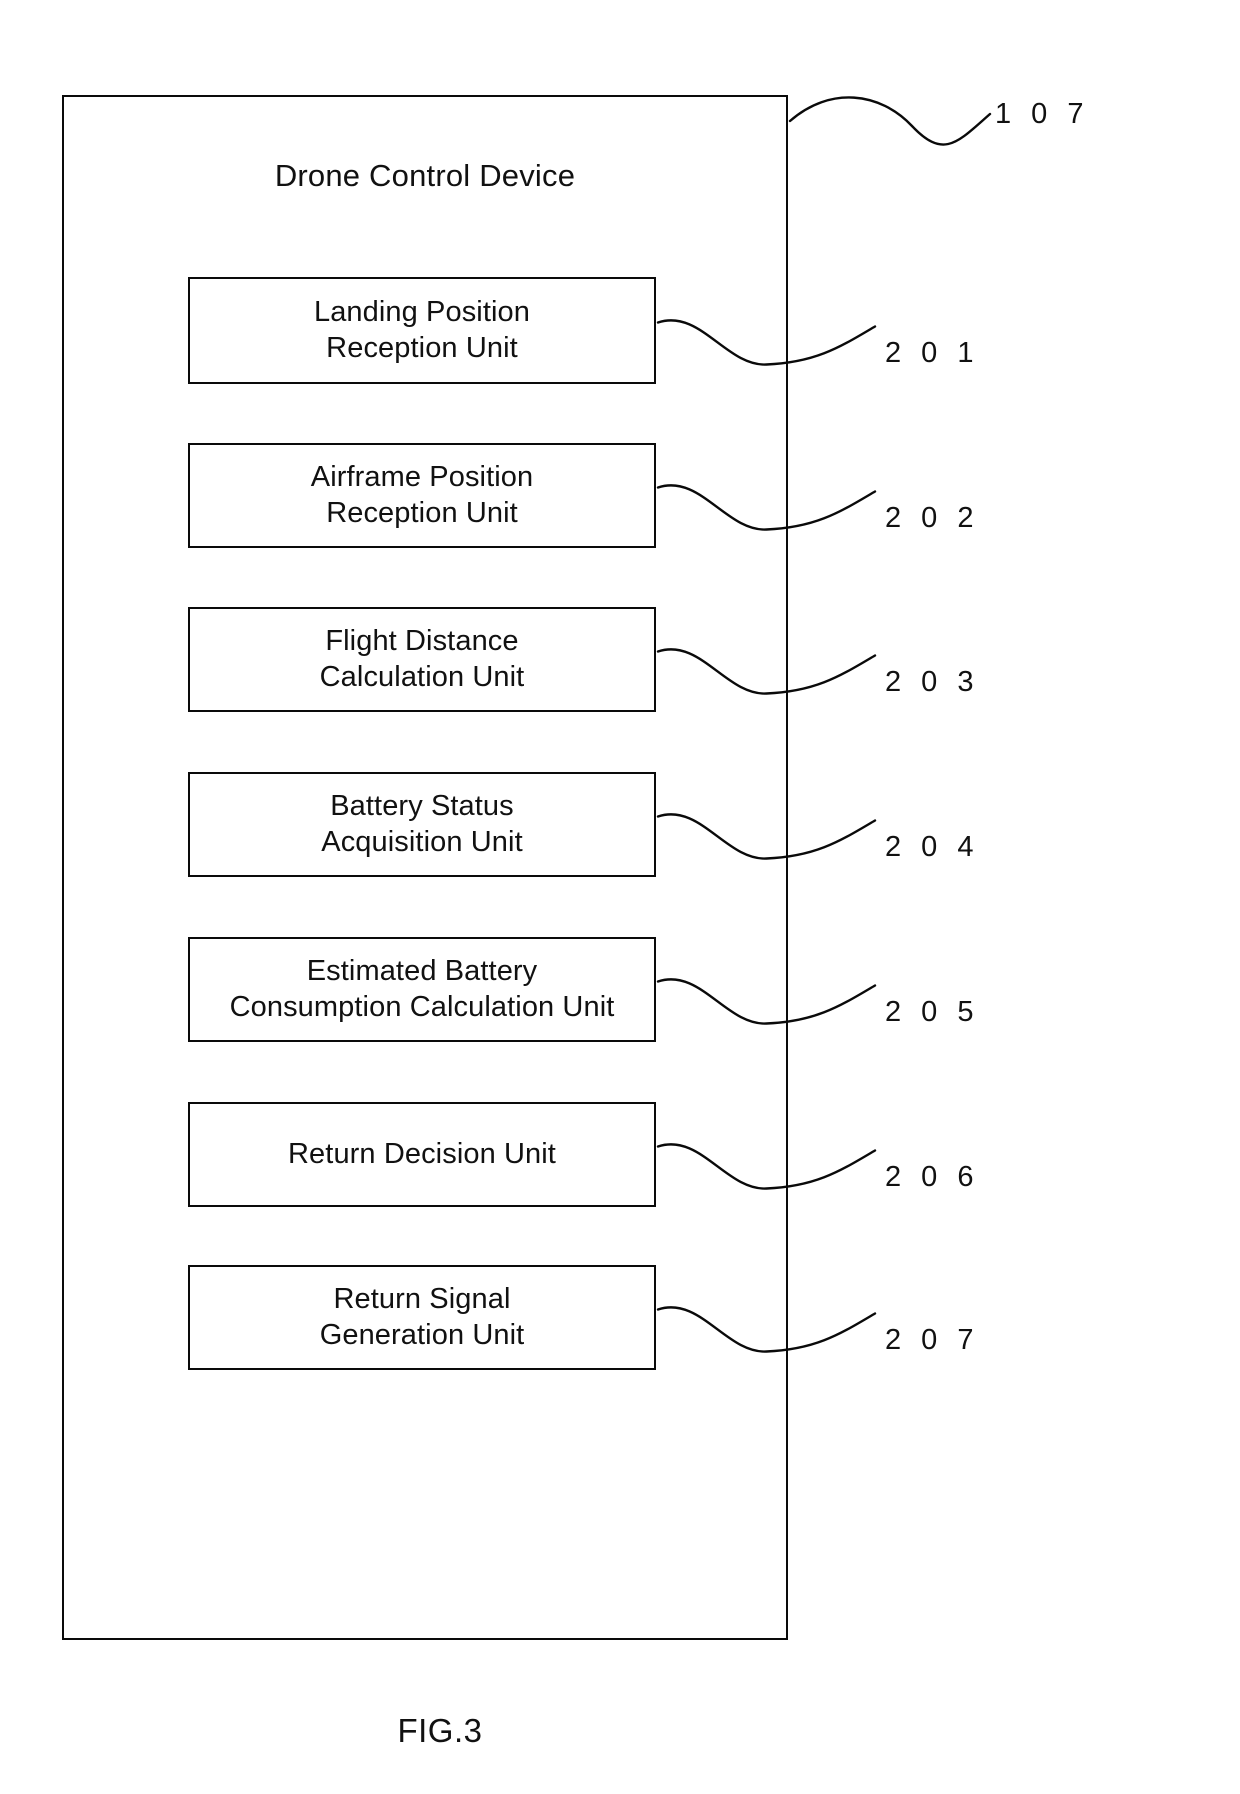 The image size is (1240, 1794). I want to click on unit-box-label: Airframe Position Reception Unit, so click(422, 495).